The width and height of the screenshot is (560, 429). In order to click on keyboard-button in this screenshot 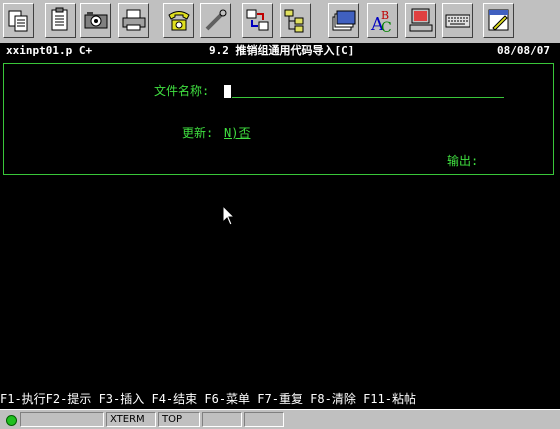, I will do `click(457, 20)`.